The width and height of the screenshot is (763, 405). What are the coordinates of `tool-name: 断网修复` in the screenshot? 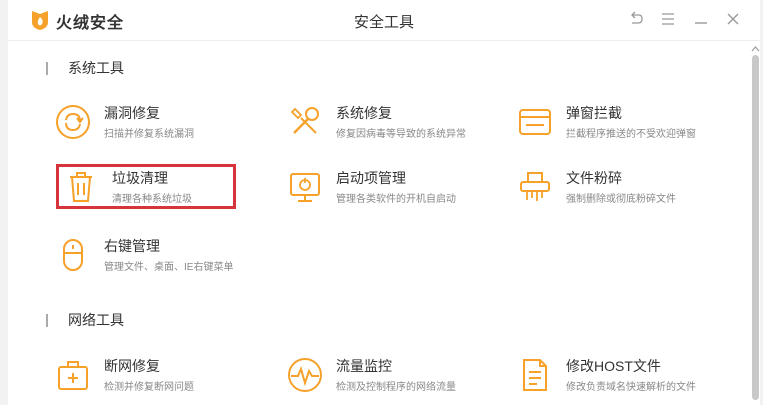 It's located at (132, 366).